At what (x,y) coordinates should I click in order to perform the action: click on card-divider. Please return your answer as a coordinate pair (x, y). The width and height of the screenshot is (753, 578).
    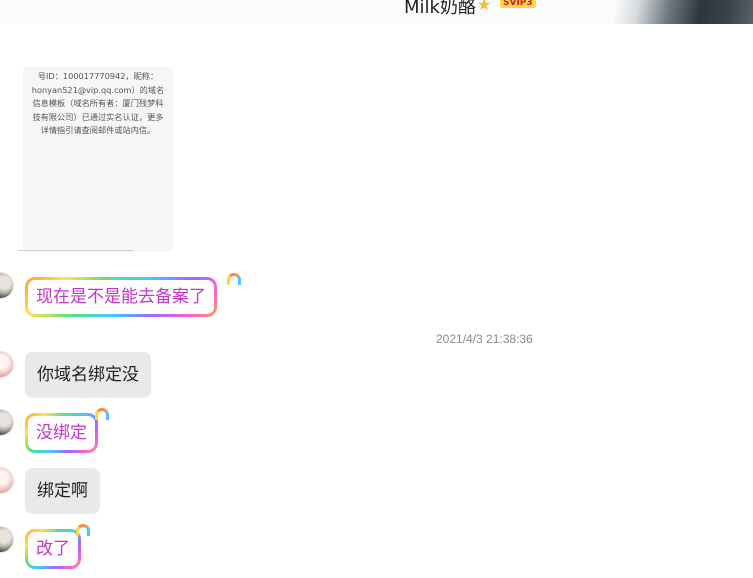
    Looking at the image, I should click on (75, 250).